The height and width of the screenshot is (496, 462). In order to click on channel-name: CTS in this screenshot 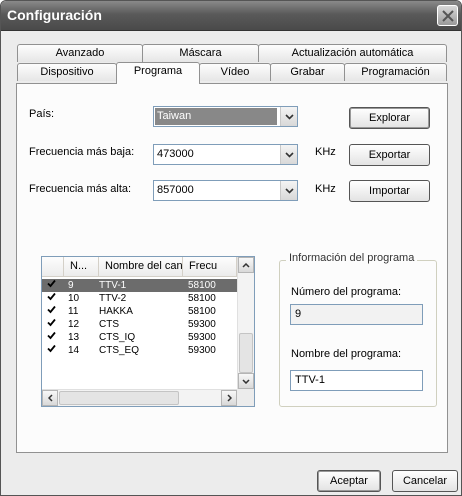, I will do `click(109, 324)`.